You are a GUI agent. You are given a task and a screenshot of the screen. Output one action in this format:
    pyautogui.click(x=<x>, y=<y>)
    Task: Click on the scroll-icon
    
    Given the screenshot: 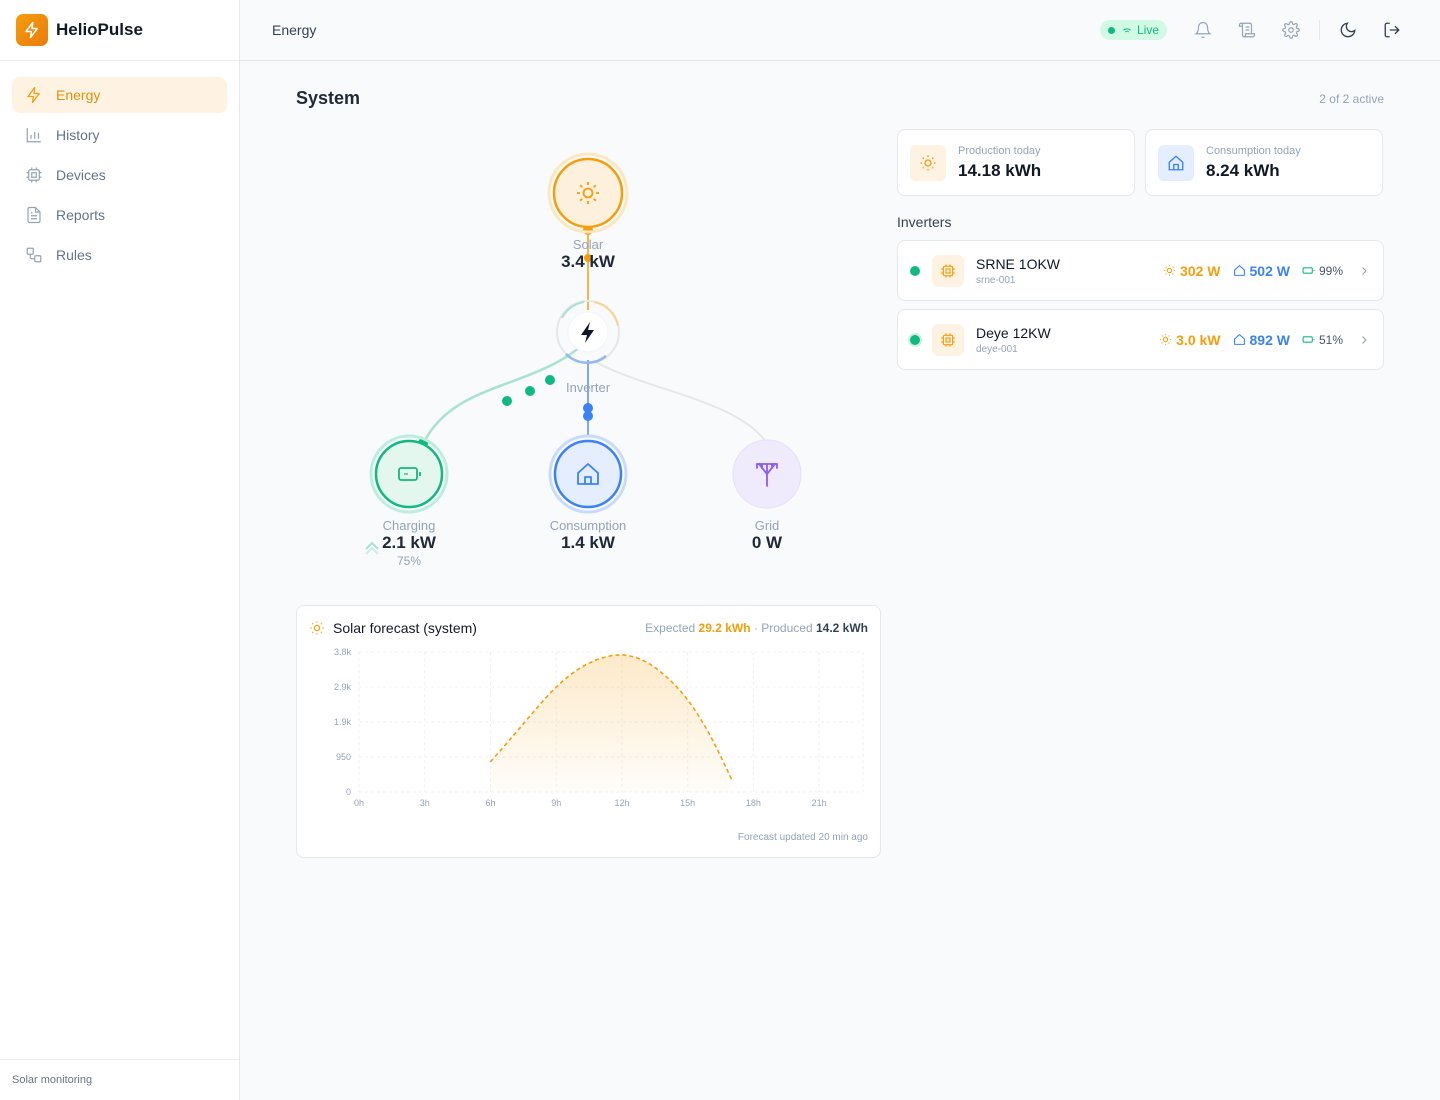 What is the action you would take?
    pyautogui.click(x=1247, y=30)
    